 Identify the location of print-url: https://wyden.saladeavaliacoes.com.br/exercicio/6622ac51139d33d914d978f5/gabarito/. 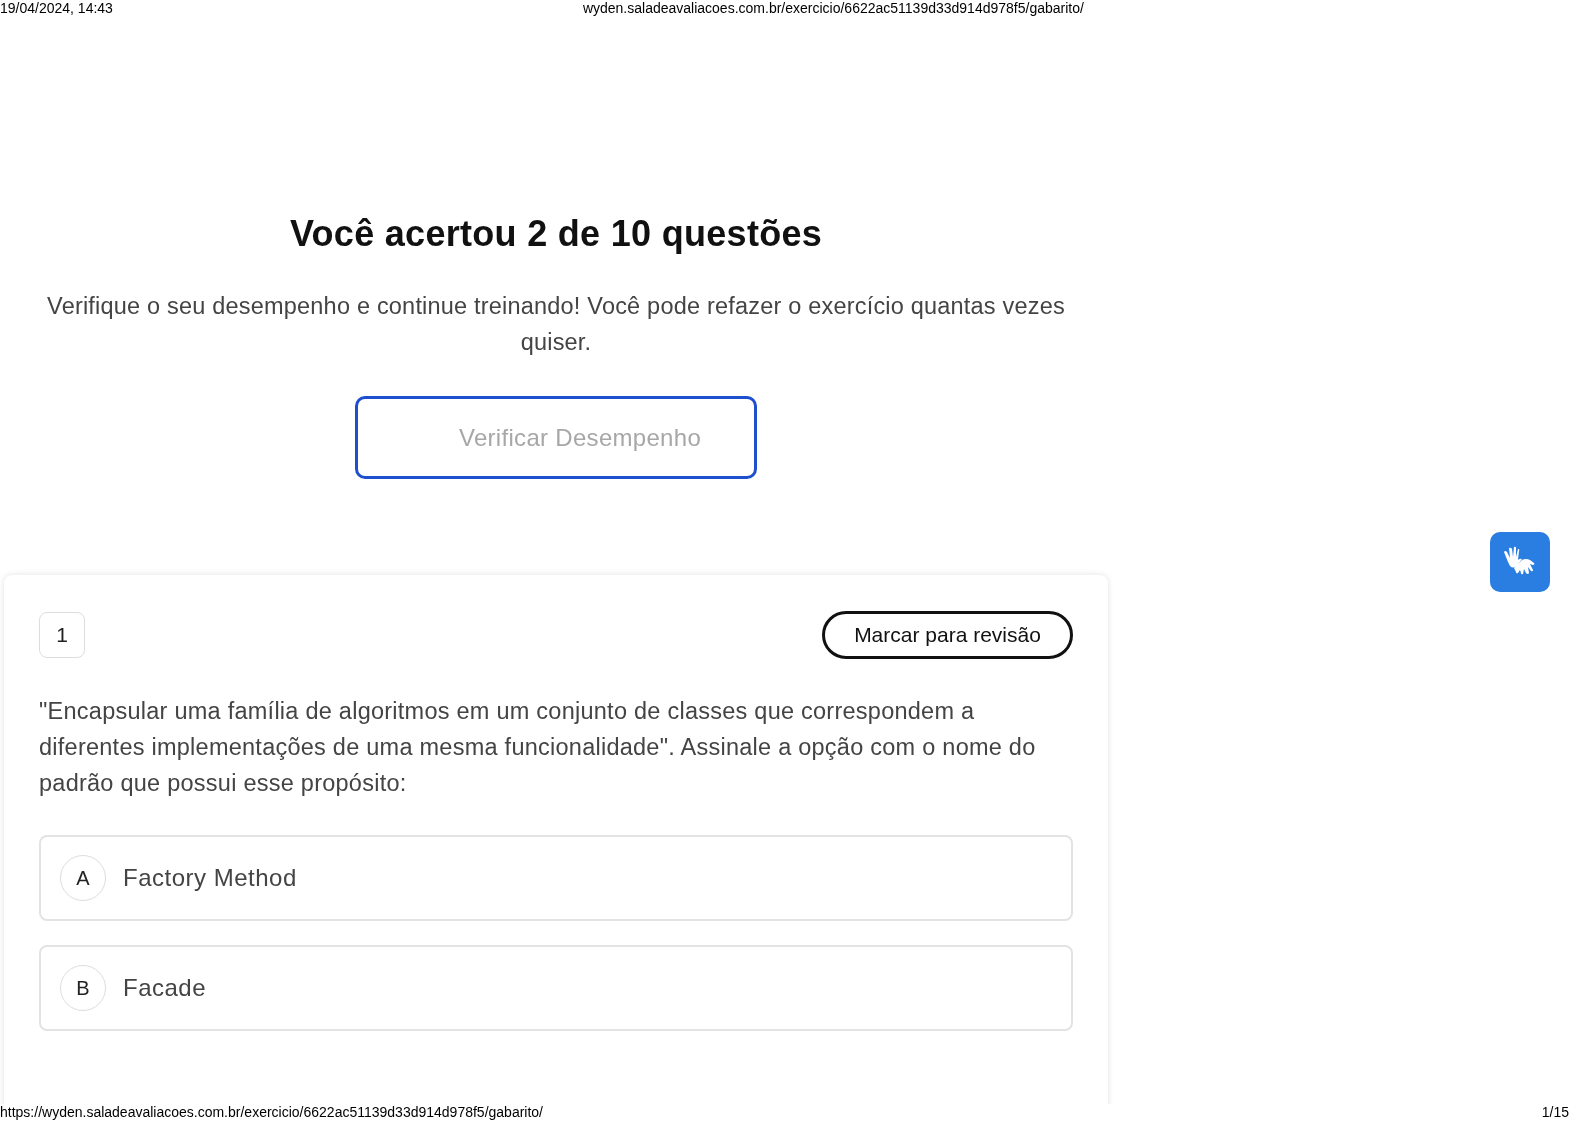
(271, 1113).